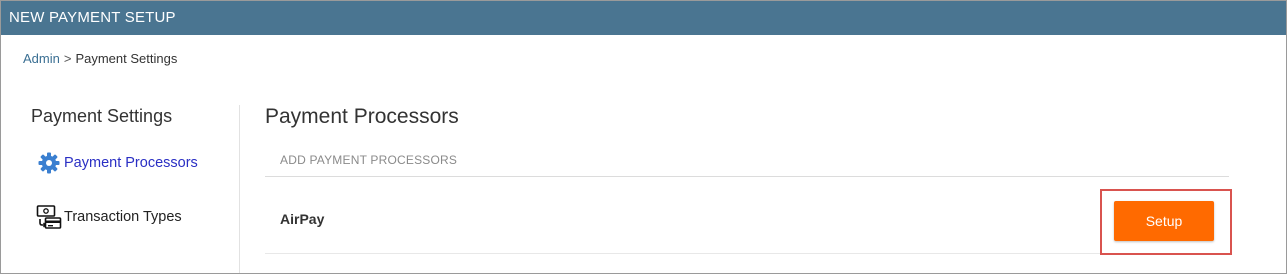  I want to click on sidebar-item-label: Payment Processors, so click(131, 163).